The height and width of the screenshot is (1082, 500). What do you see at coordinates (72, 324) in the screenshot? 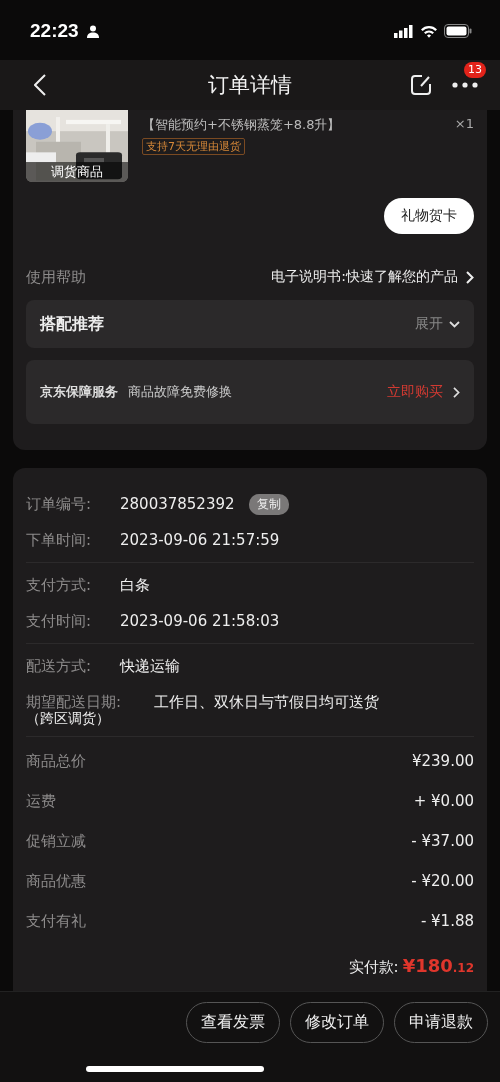
I see `recommend-title: 搭配推荐` at bounding box center [72, 324].